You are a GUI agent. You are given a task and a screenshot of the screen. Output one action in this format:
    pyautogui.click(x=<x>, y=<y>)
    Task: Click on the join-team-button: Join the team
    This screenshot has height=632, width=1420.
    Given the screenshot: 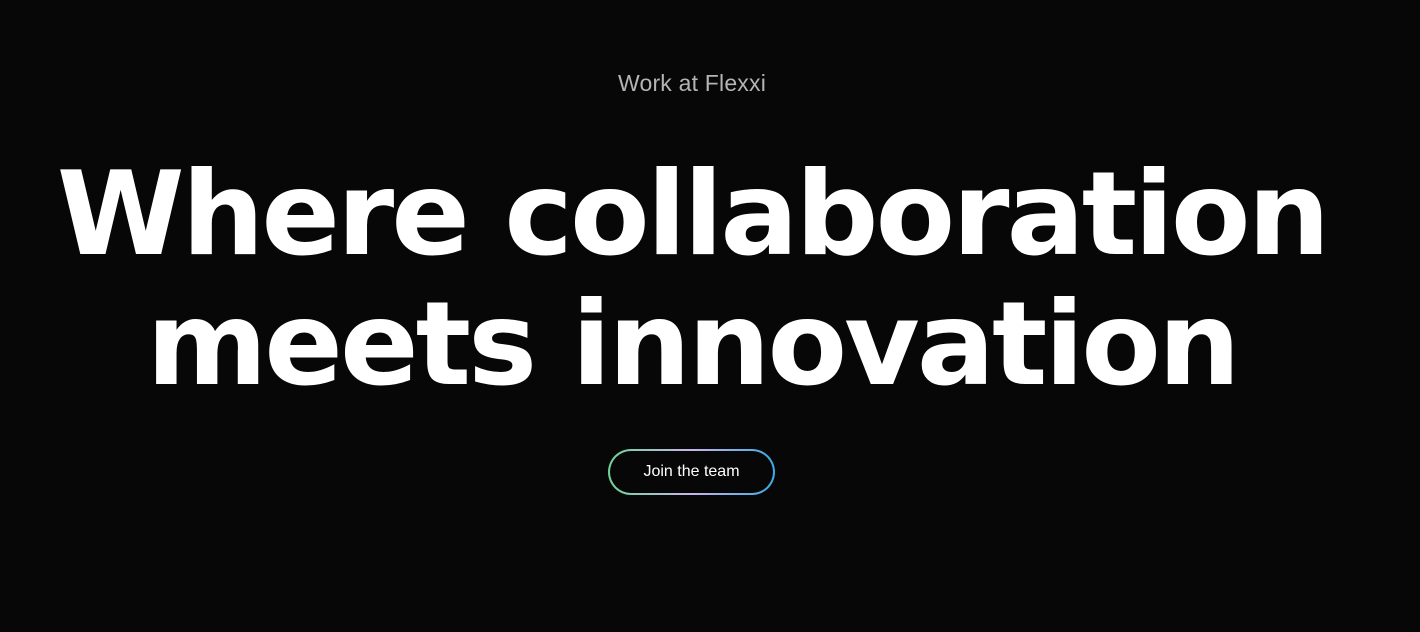 What is the action you would take?
    pyautogui.click(x=691, y=472)
    